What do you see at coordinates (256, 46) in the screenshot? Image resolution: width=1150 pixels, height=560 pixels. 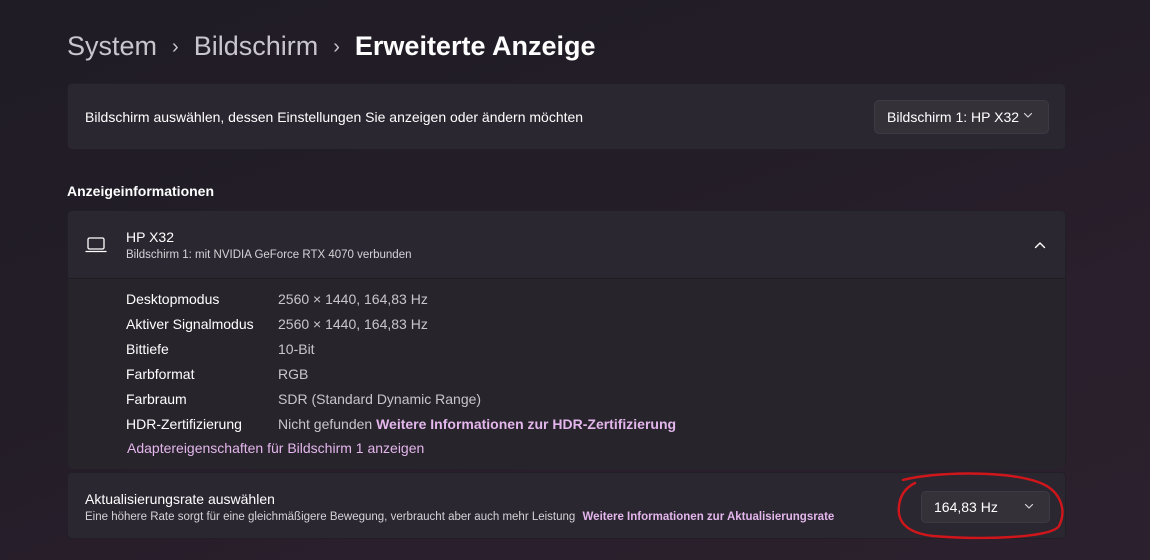 I see `breadcrumb-item-bildschirm: Bildschirm` at bounding box center [256, 46].